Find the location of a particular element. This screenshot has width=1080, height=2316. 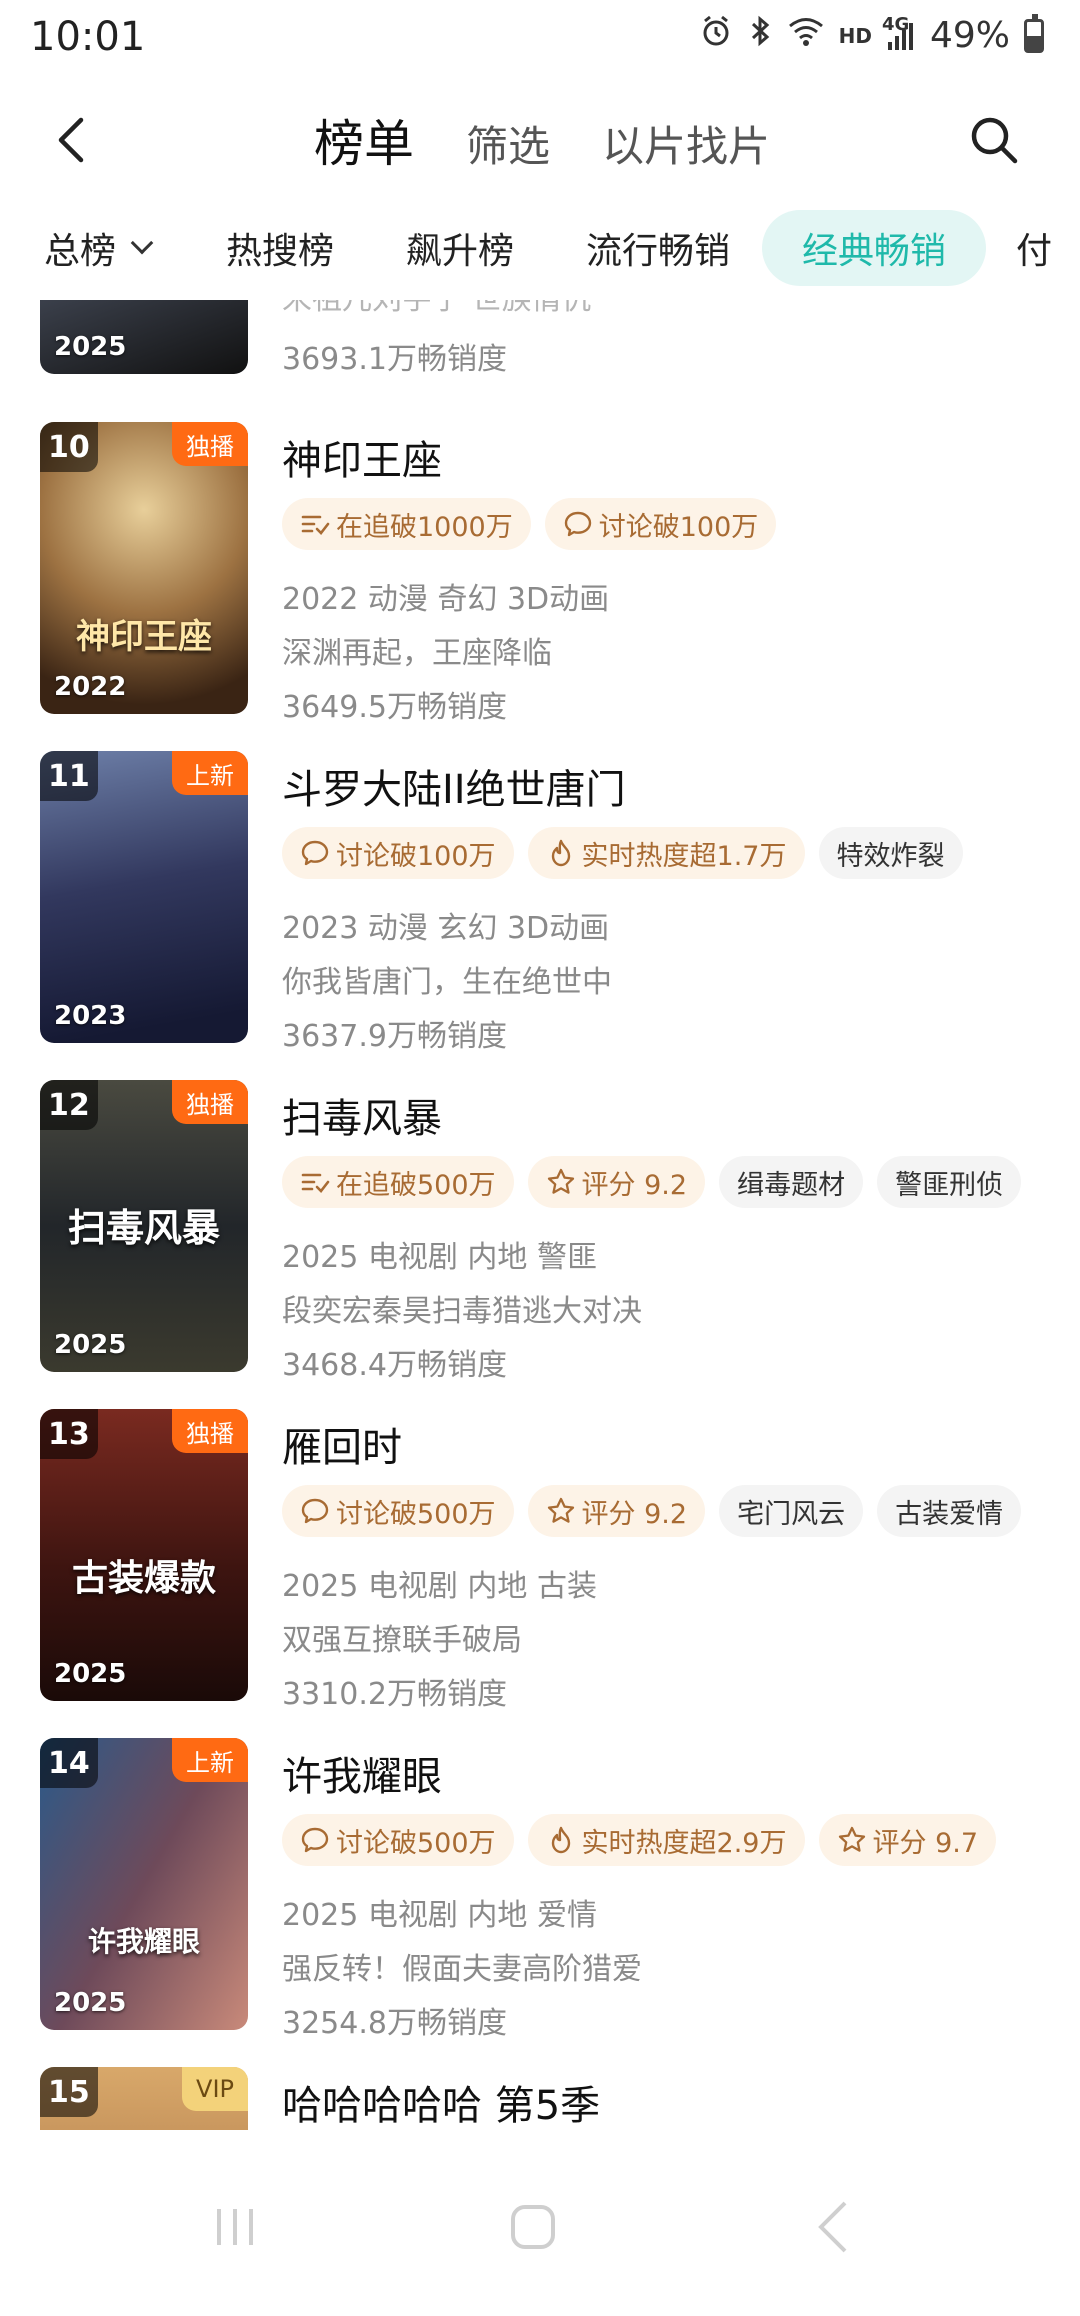

item-description: 双强互撩联手破局 is located at coordinates (402, 1640).